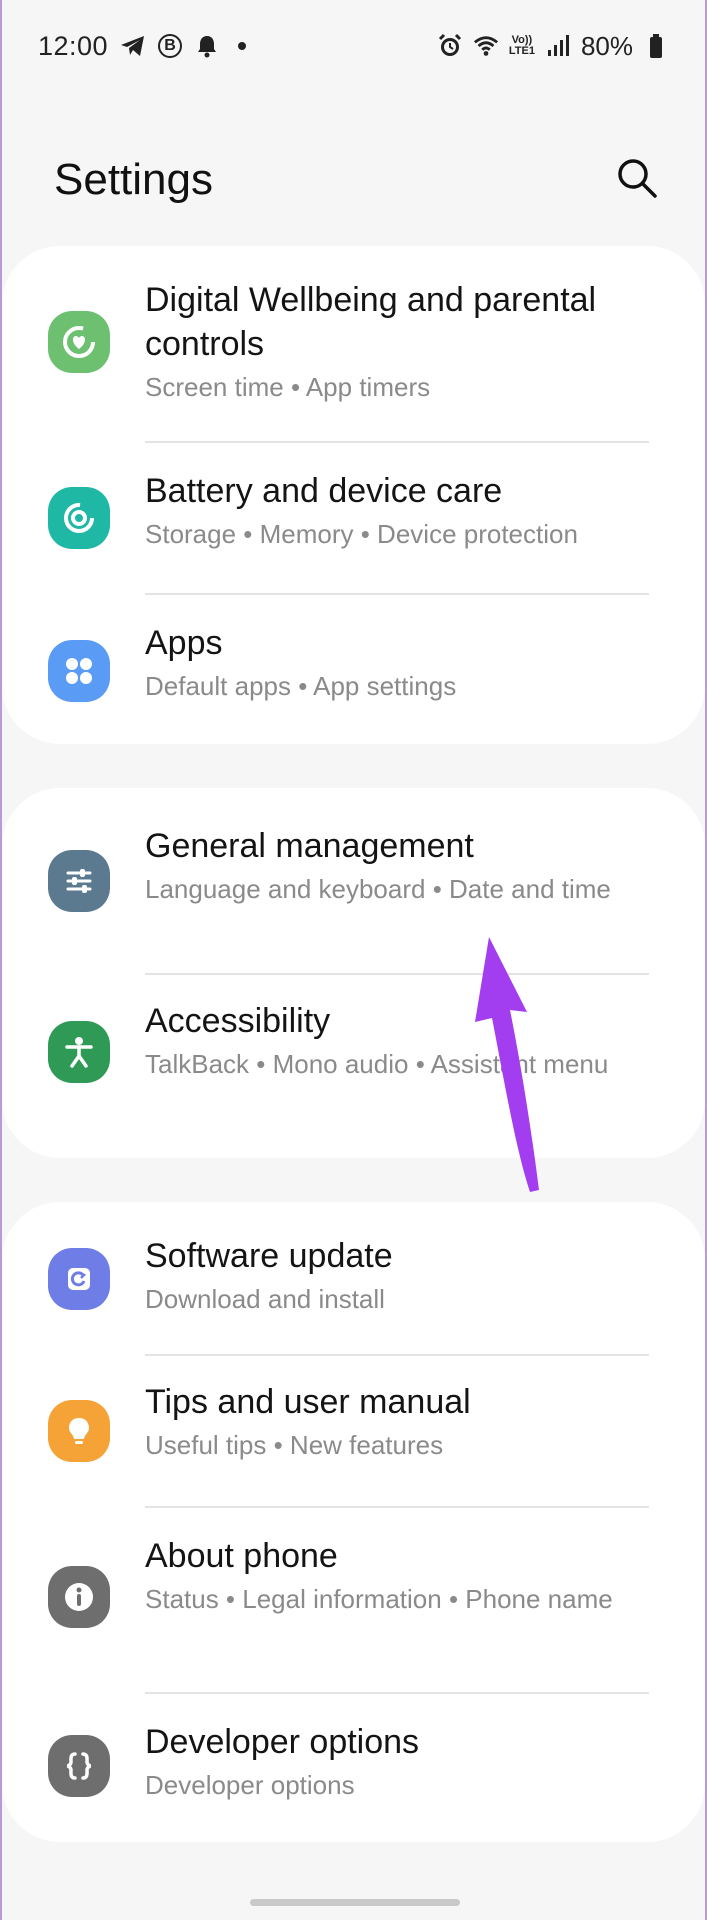 This screenshot has height=1920, width=707. What do you see at coordinates (241, 1556) in the screenshot?
I see `item-title: About phone` at bounding box center [241, 1556].